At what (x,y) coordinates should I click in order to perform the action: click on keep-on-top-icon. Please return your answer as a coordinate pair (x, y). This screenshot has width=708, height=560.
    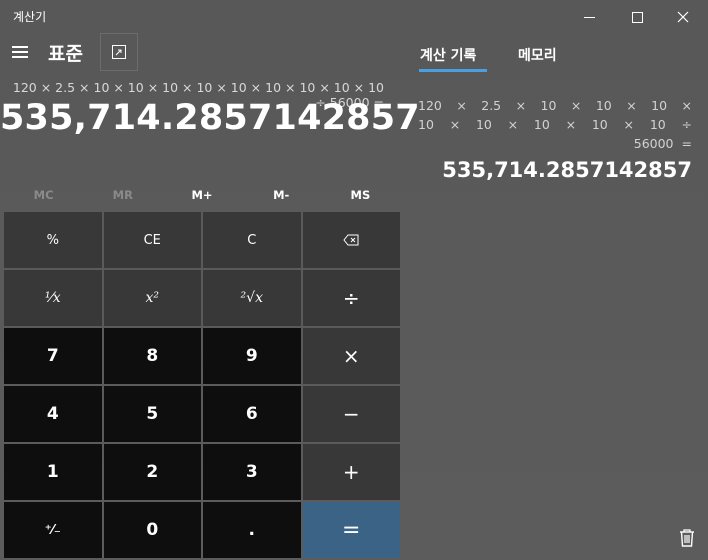
    Looking at the image, I should click on (119, 52).